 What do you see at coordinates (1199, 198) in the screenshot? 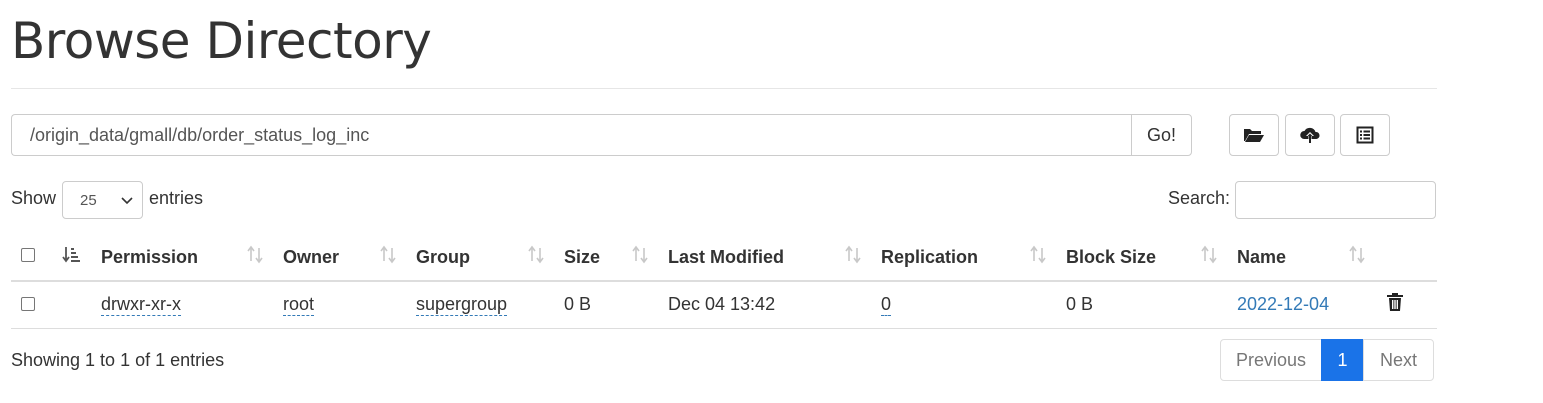
I see `search-label: Search:` at bounding box center [1199, 198].